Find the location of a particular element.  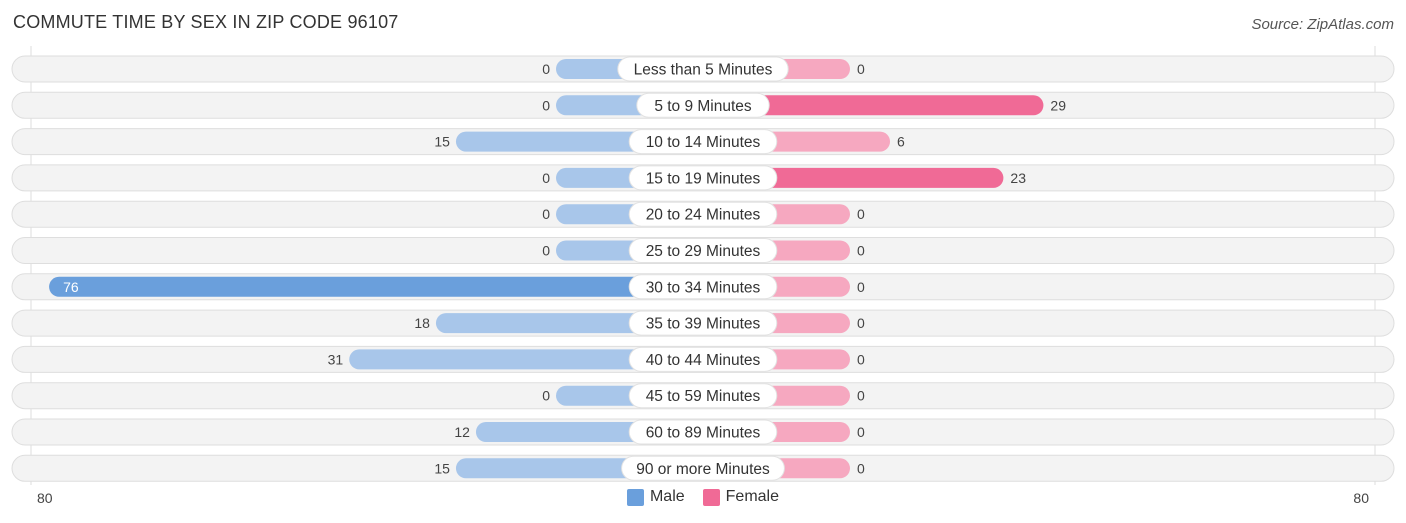

legend-swatch-female is located at coordinates (711, 497).